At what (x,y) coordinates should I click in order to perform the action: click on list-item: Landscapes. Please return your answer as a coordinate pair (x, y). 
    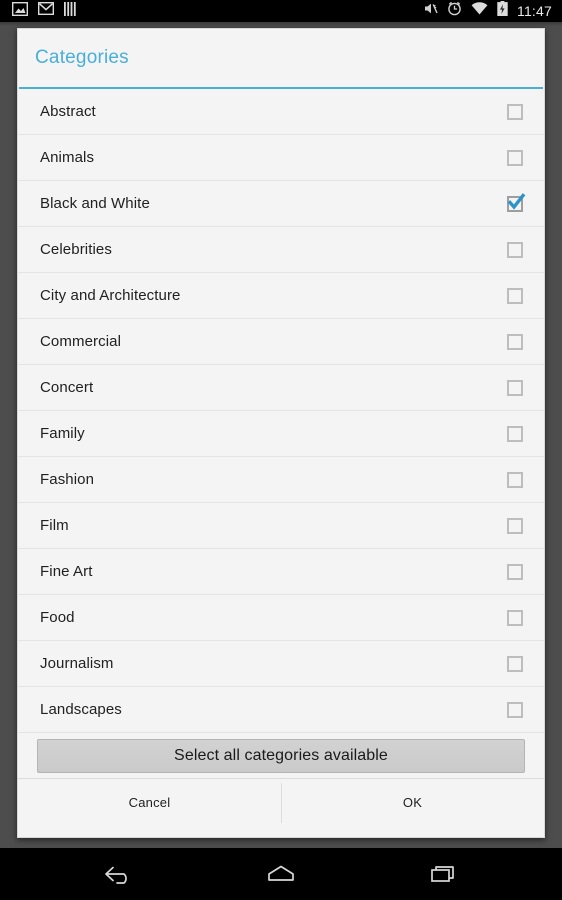
    Looking at the image, I should click on (281, 710).